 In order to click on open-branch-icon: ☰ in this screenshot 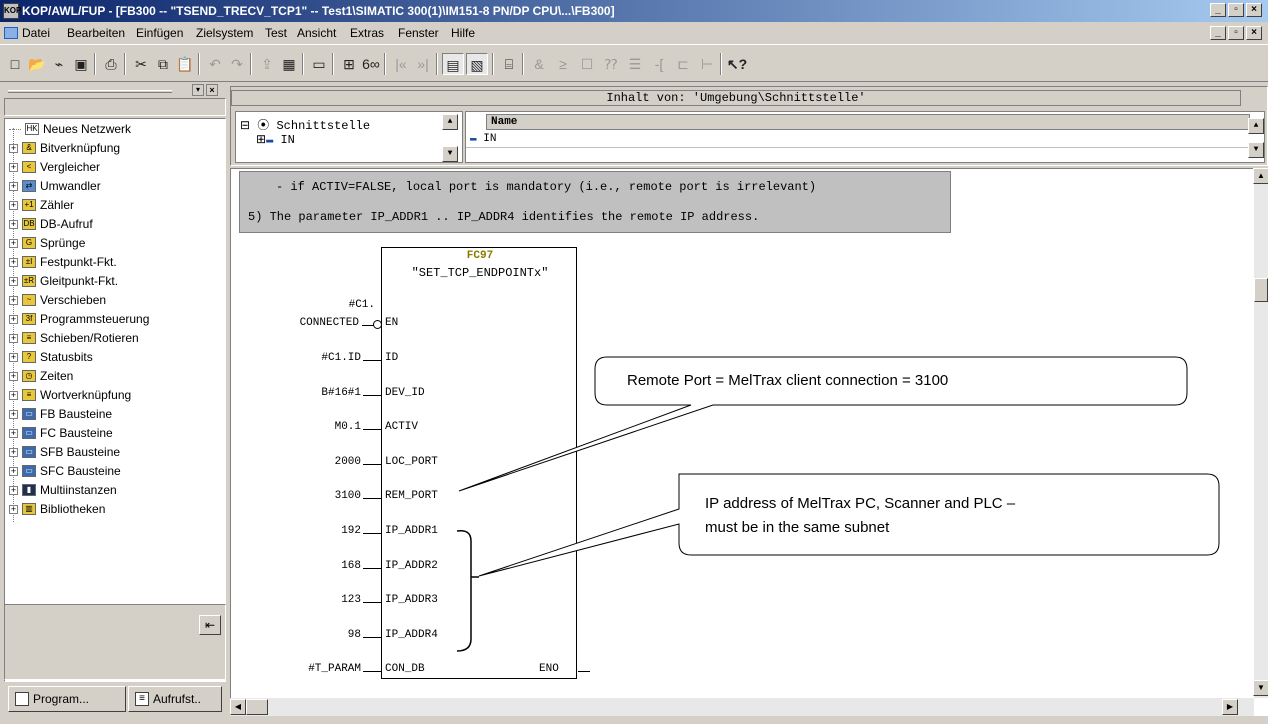, I will do `click(635, 64)`.